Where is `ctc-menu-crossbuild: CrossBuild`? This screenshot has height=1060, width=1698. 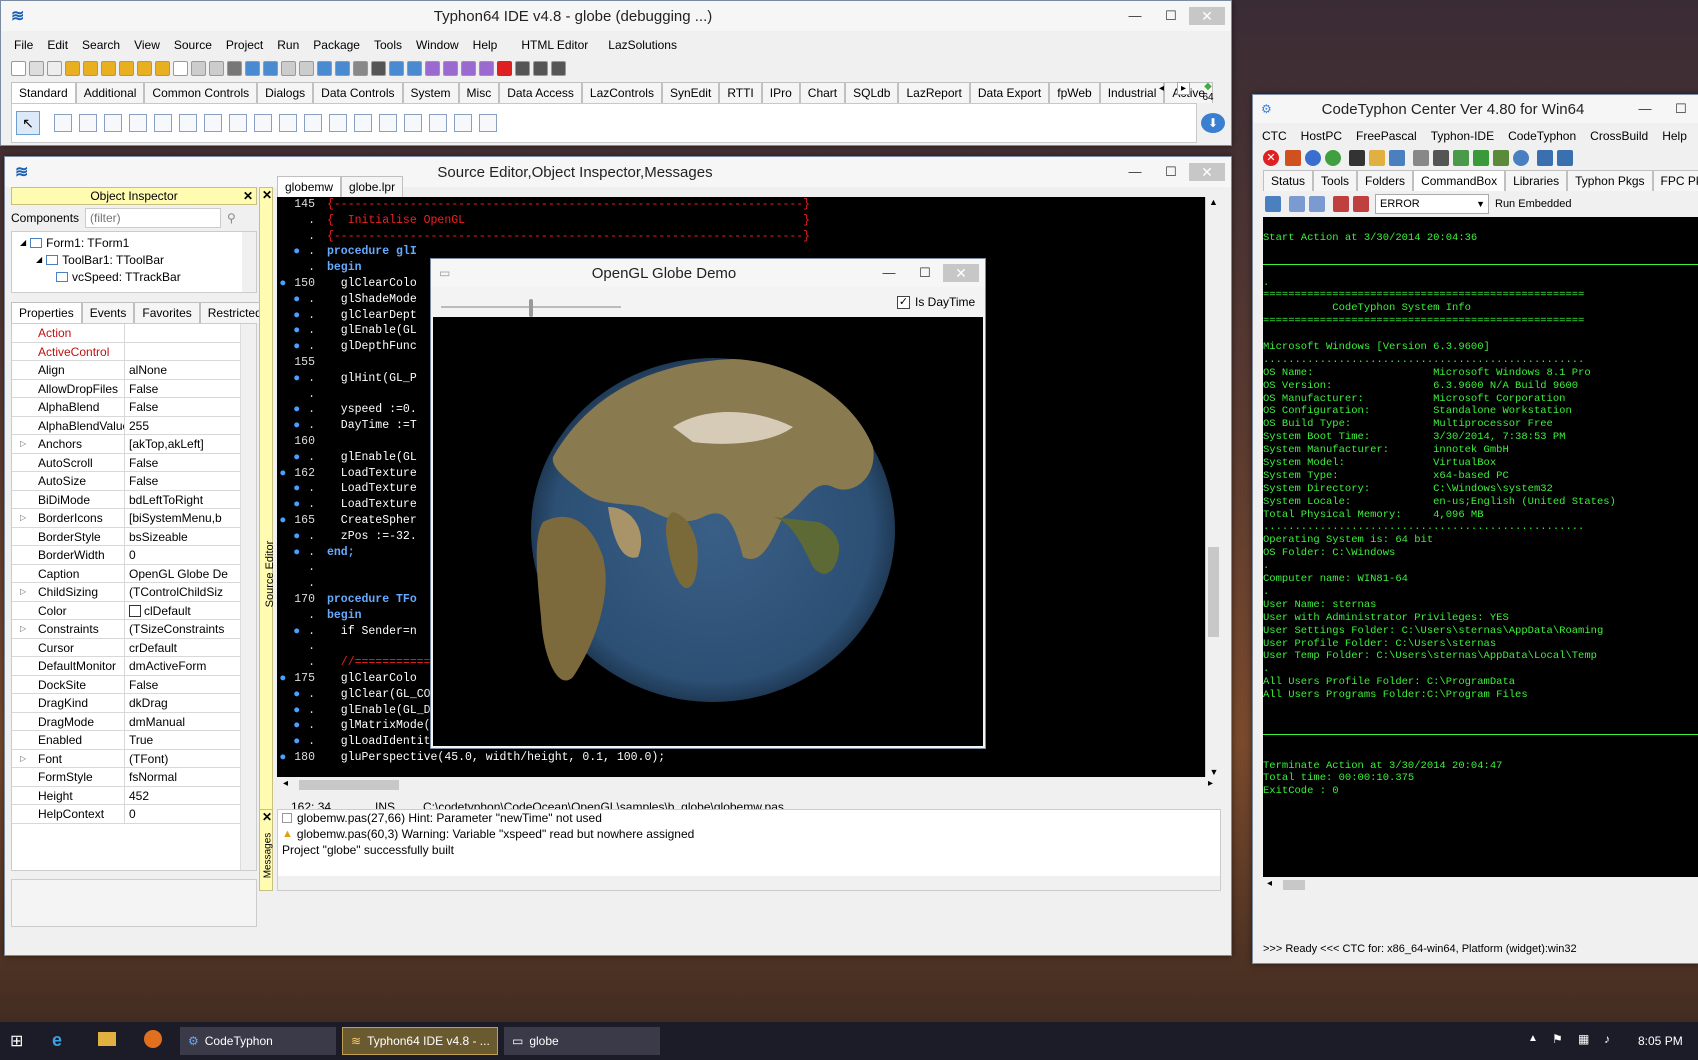
ctc-menu-crossbuild: CrossBuild is located at coordinates (1619, 136).